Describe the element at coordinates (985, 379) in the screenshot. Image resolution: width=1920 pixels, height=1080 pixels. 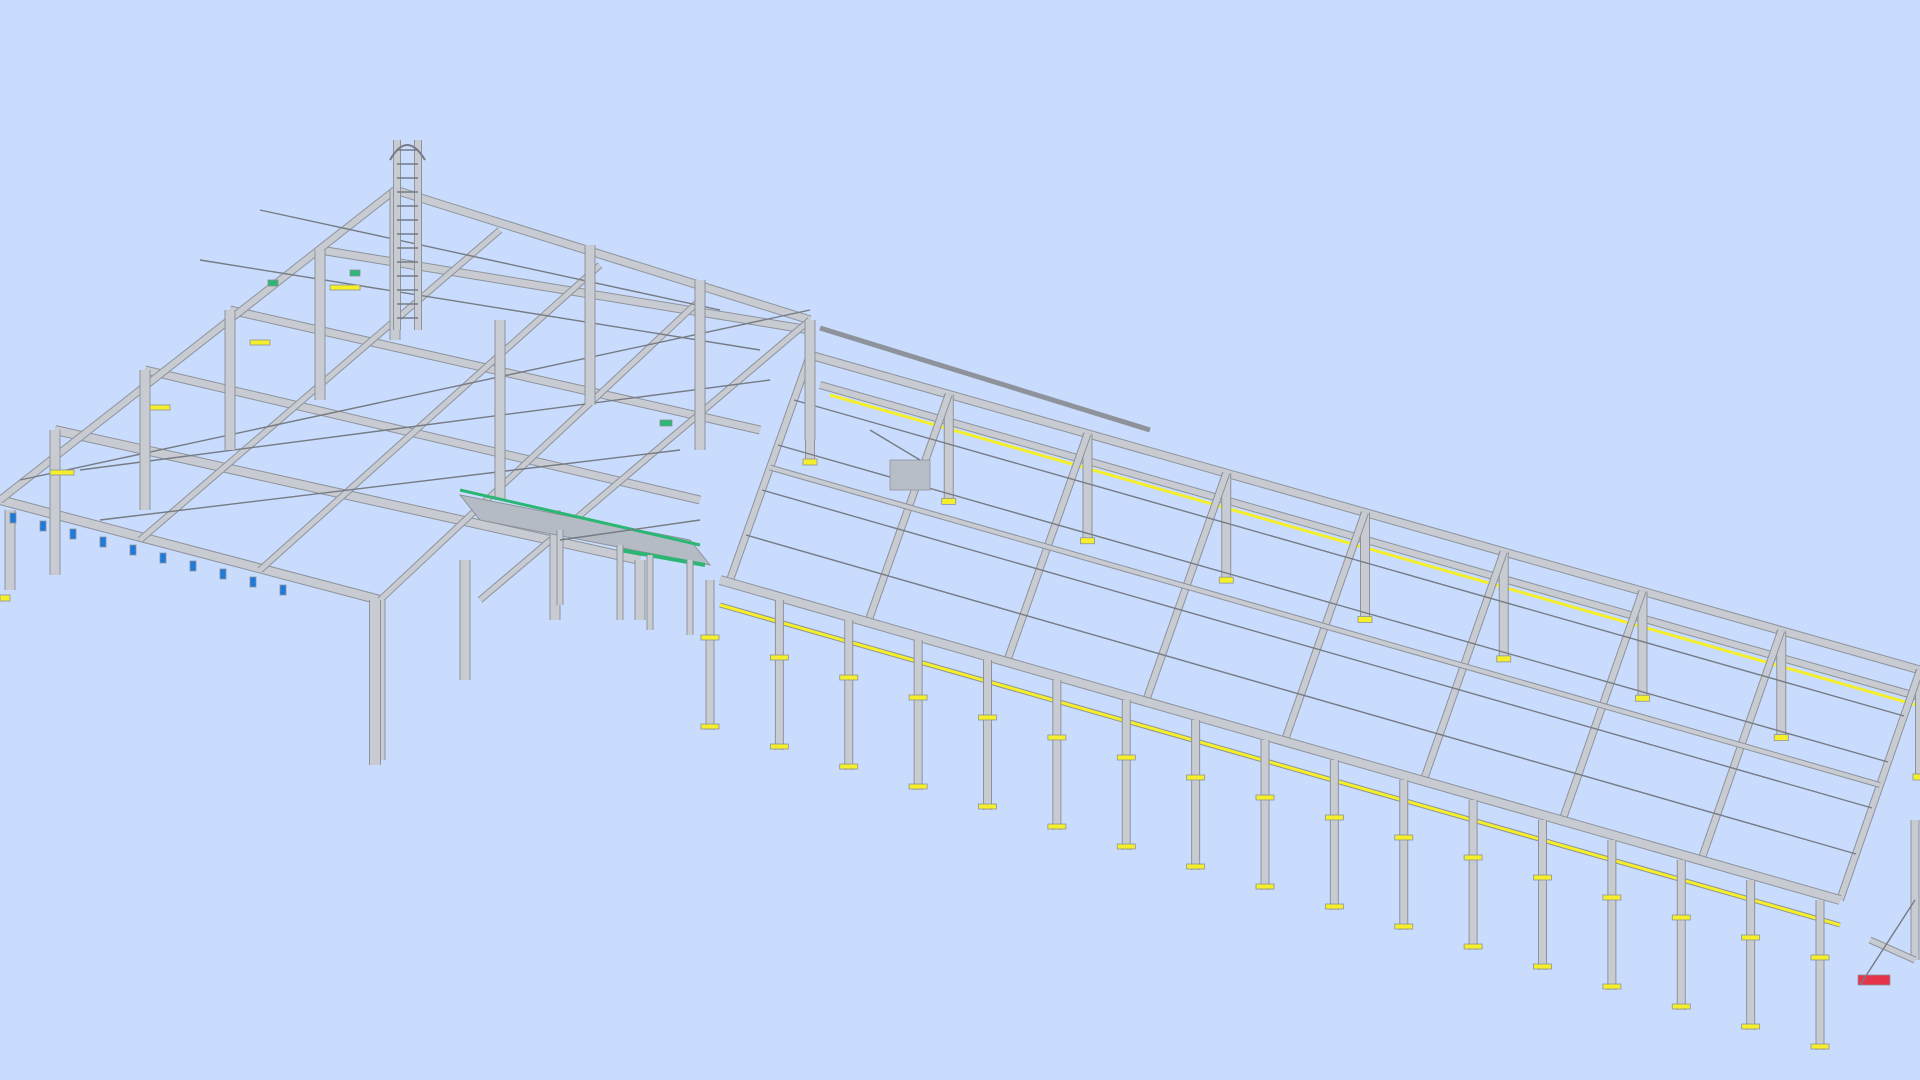
I see `upper-back-beam` at that location.